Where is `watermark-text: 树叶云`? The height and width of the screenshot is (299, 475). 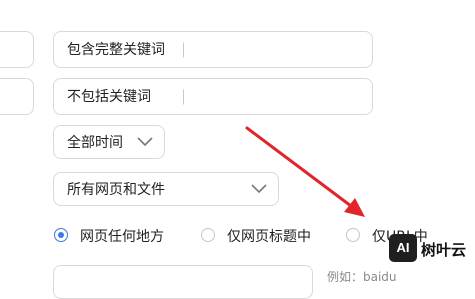
watermark-text: 树叶云 is located at coordinates (444, 250).